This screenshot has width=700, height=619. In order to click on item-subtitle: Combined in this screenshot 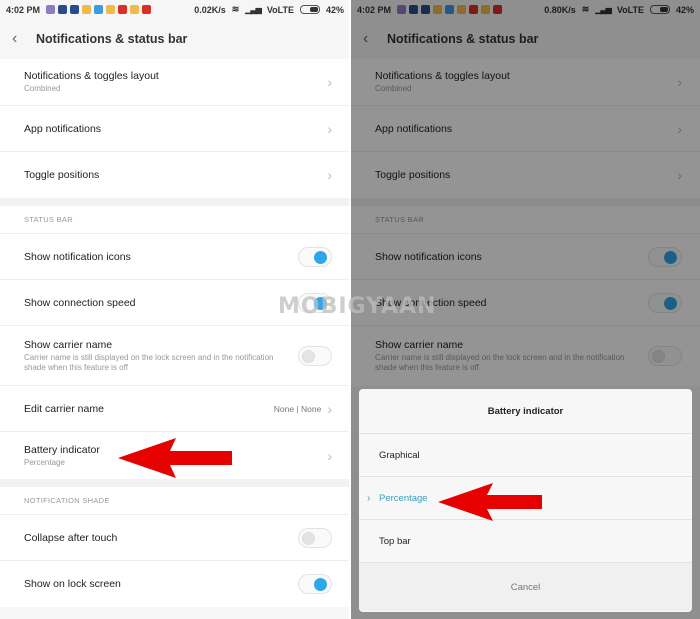, I will do `click(42, 88)`.